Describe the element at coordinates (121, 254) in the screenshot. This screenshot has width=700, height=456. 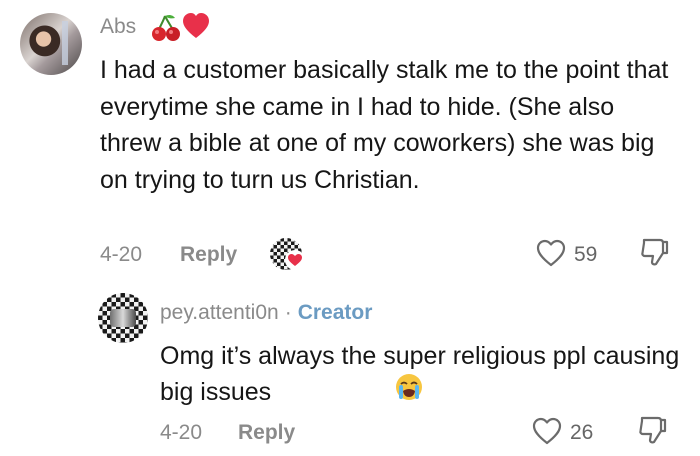
I see `comment-date: 4-20` at that location.